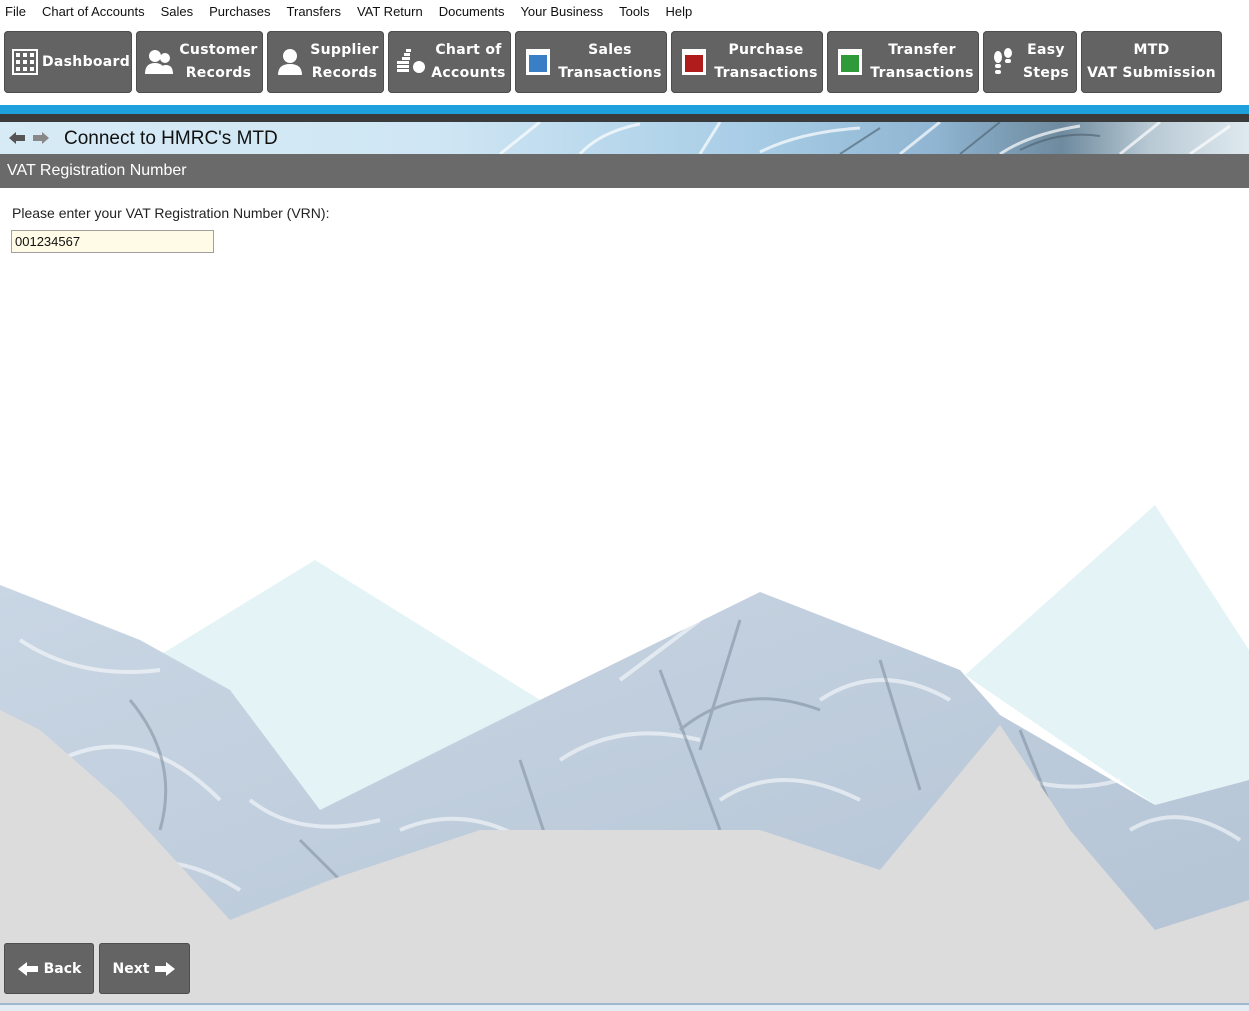 This screenshot has height=1011, width=1249. What do you see at coordinates (86, 61) in the screenshot?
I see `dashboard-label: Dashboard` at bounding box center [86, 61].